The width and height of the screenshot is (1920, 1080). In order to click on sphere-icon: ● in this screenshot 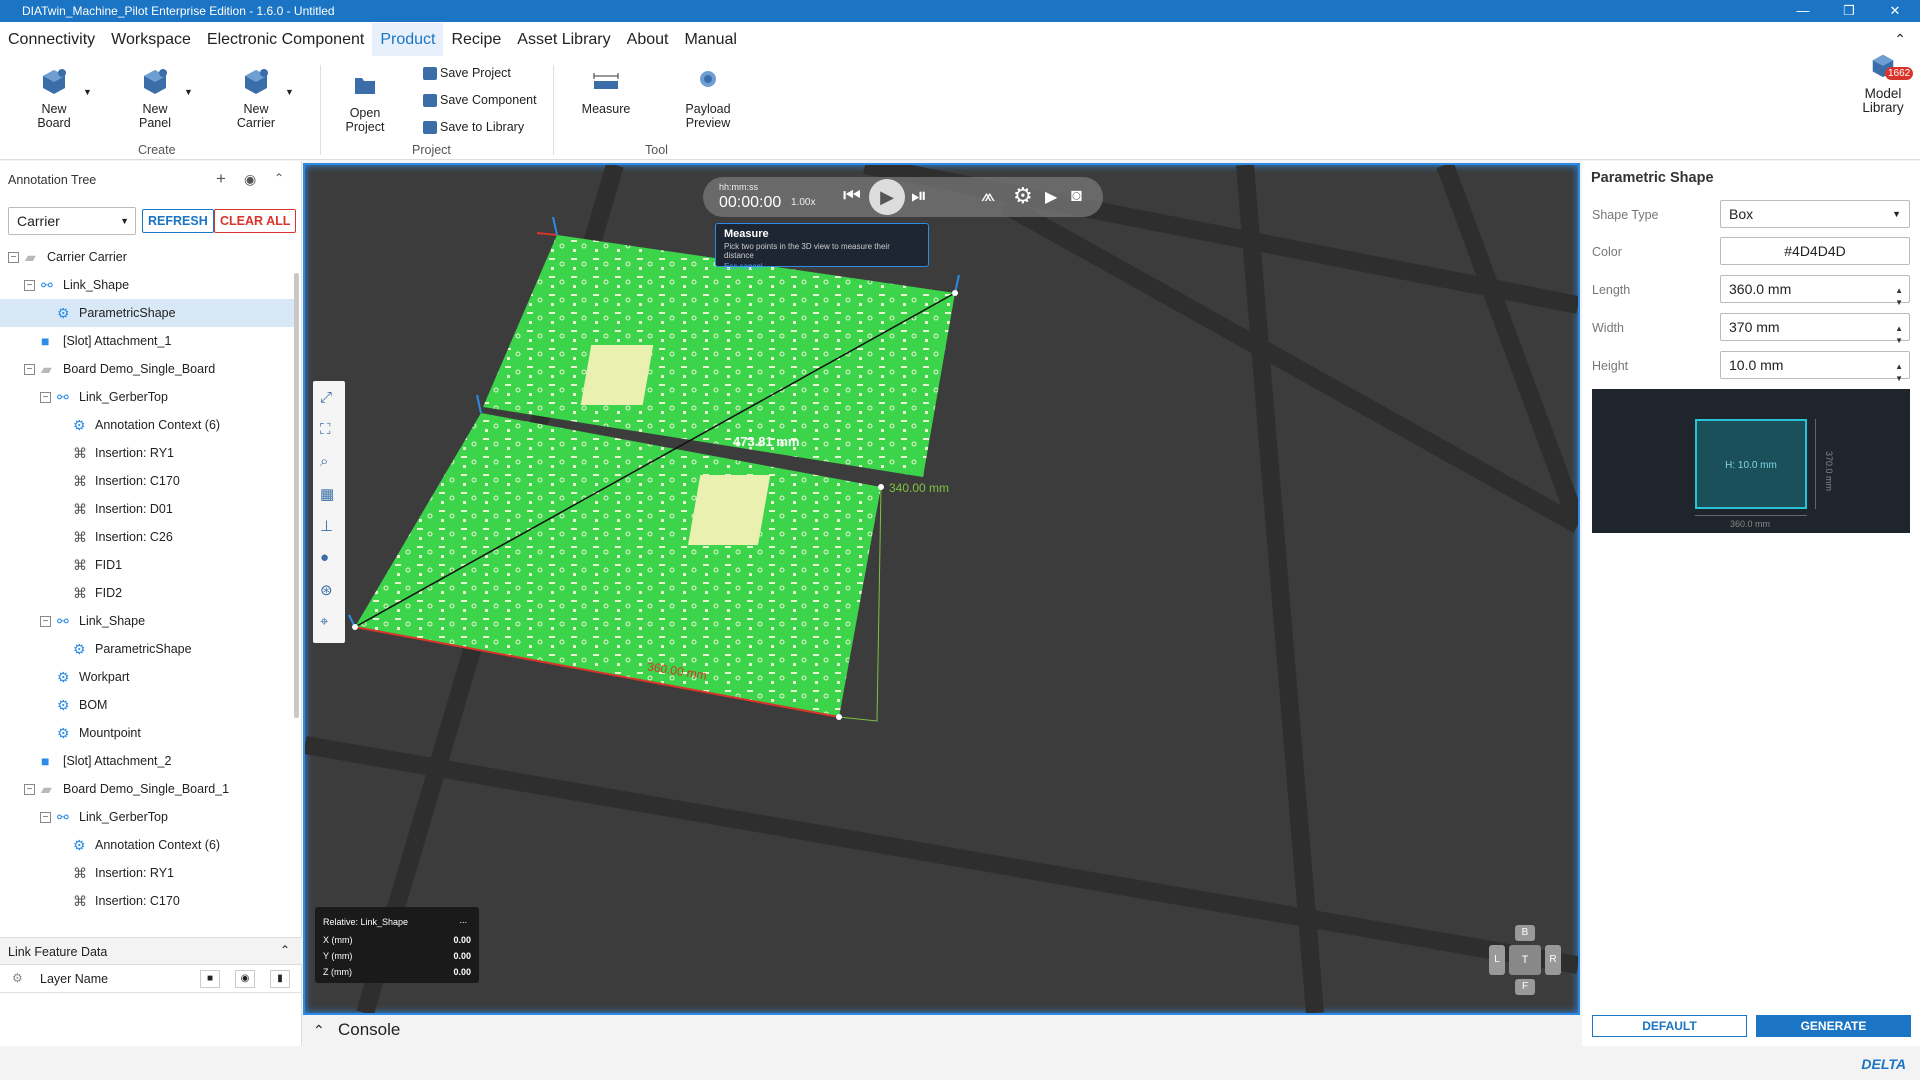, I will do `click(324, 557)`.